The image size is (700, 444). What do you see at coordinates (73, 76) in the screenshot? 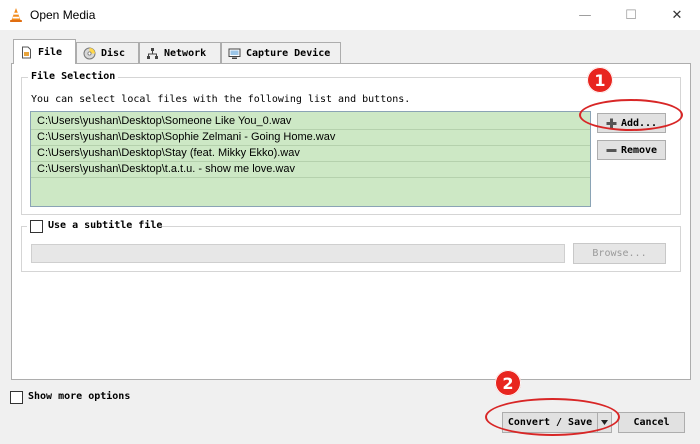
I see `file-selection-legend: File Selection` at bounding box center [73, 76].